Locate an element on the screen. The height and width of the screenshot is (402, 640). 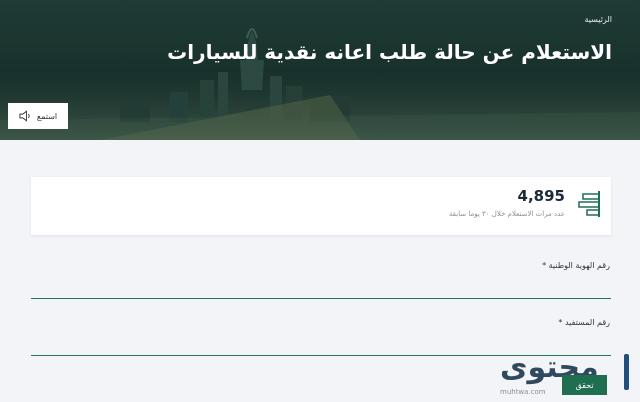
national-id-input is located at coordinates (321, 287).